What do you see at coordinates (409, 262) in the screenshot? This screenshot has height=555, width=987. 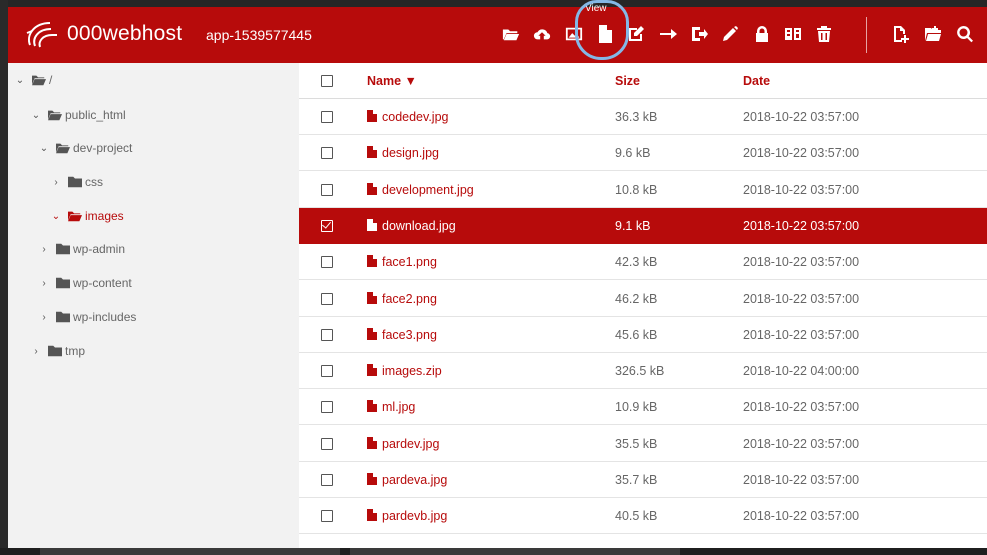 I see `file-name: face1.png` at bounding box center [409, 262].